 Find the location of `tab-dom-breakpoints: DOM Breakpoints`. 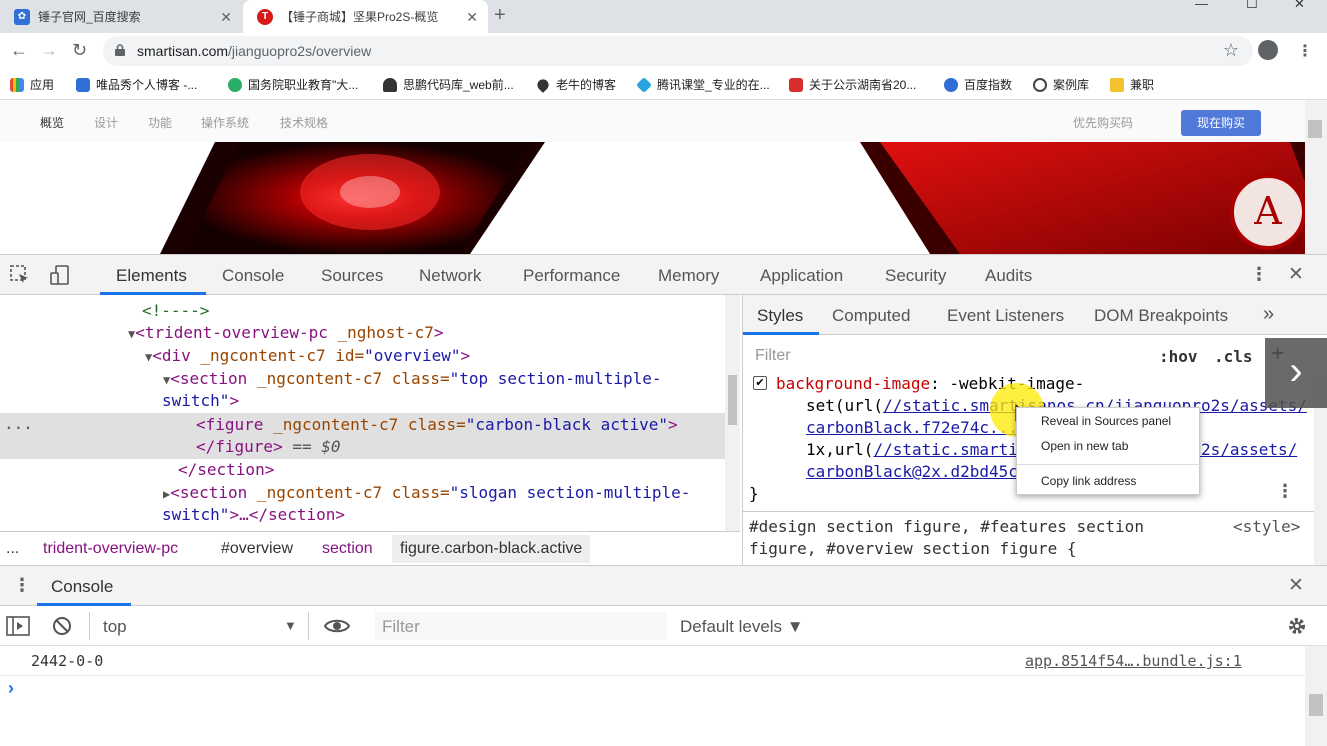

tab-dom-breakpoints: DOM Breakpoints is located at coordinates (1161, 316).